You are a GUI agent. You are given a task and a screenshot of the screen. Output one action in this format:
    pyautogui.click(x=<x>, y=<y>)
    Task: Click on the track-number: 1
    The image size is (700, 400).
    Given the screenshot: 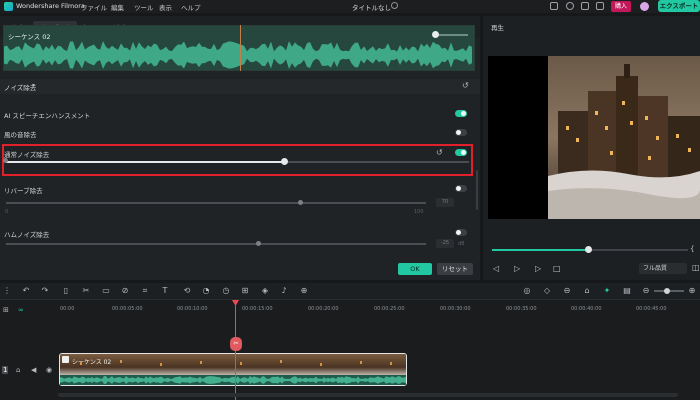 What is the action you would take?
    pyautogui.click(x=5, y=370)
    